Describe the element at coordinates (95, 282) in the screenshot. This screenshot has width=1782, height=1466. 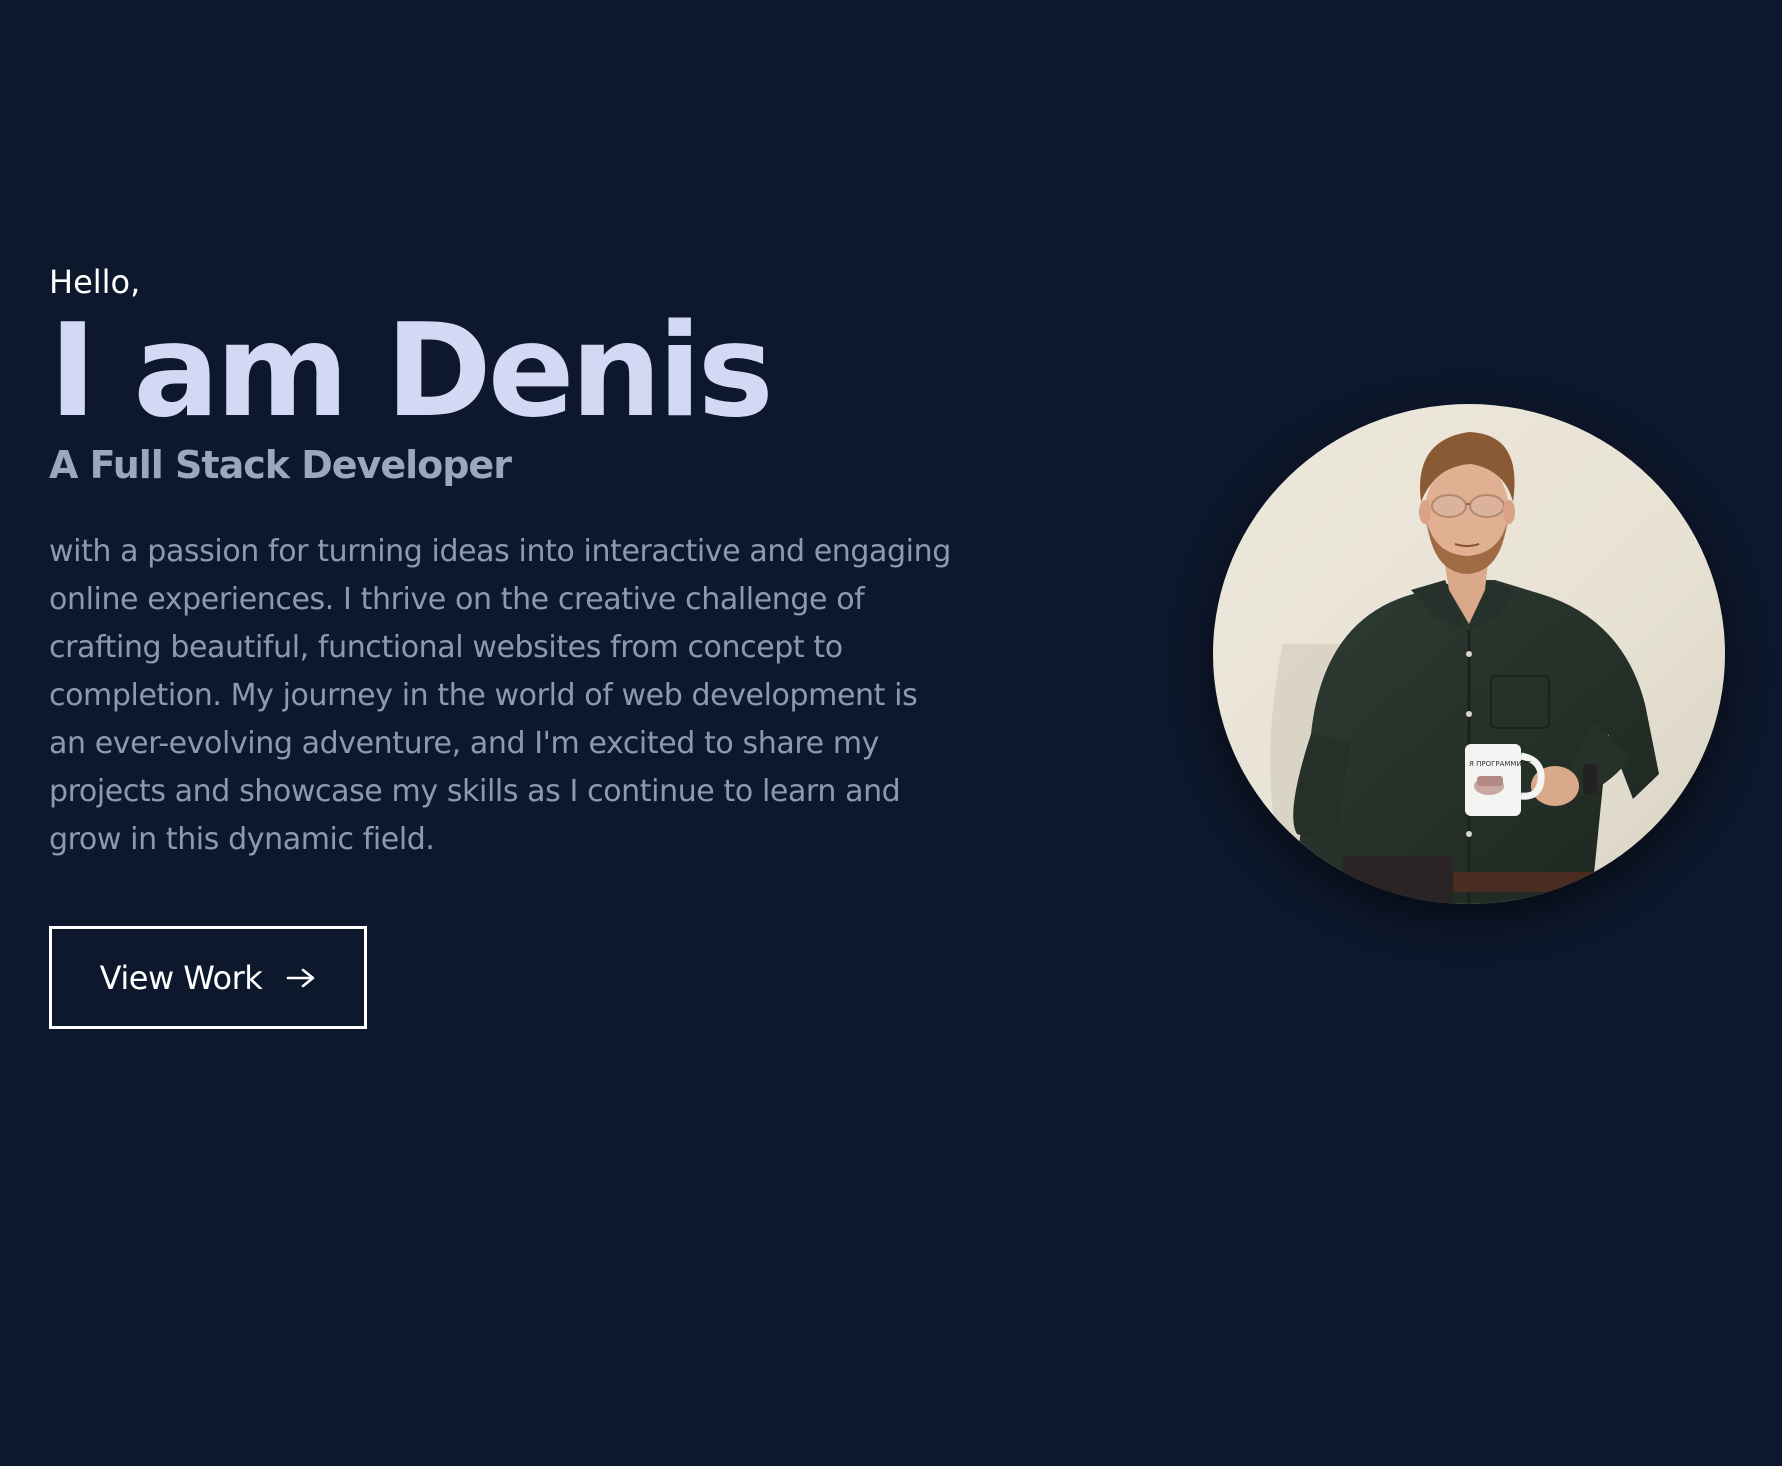
I see `greeting-text: Hello,` at that location.